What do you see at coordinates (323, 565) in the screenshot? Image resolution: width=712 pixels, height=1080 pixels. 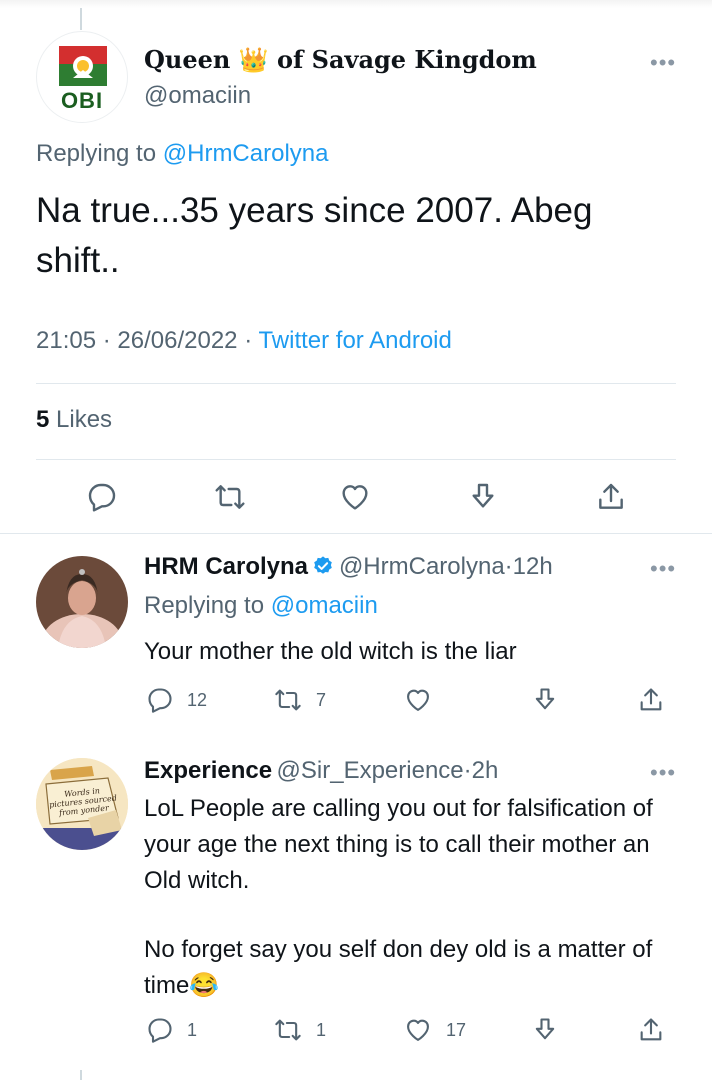 I see `verified-badge-icon` at bounding box center [323, 565].